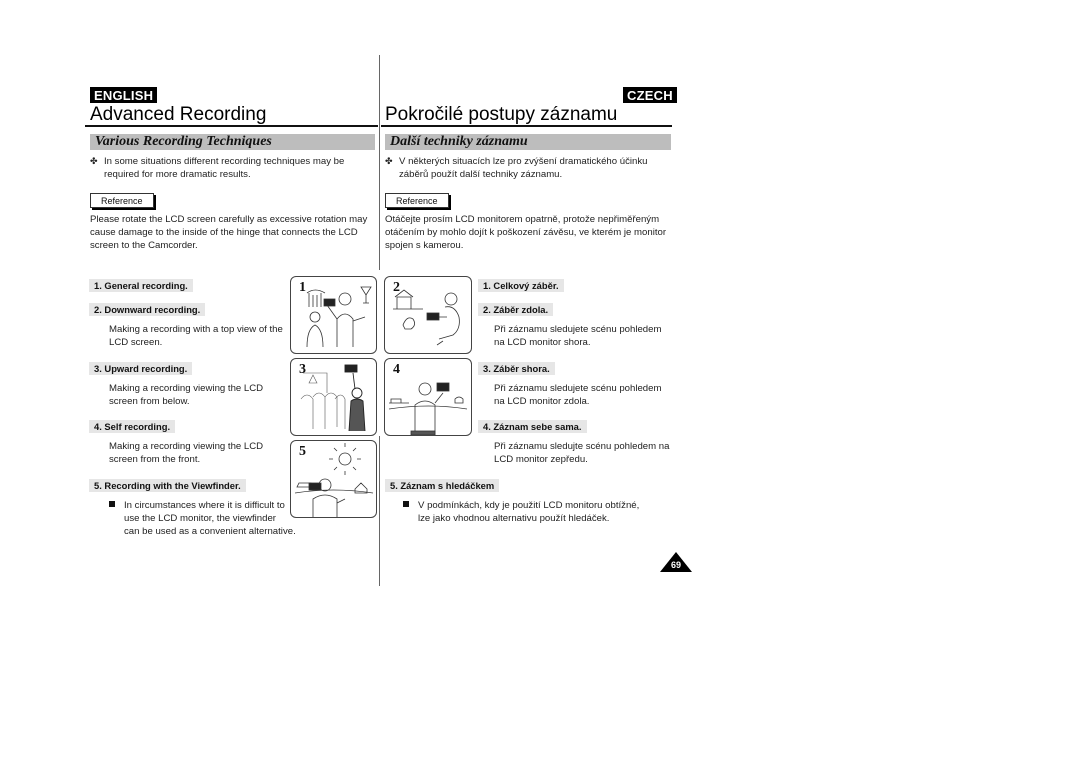 This screenshot has width=1080, height=763. What do you see at coordinates (396, 369) in the screenshot?
I see `panel-number: 4` at bounding box center [396, 369].